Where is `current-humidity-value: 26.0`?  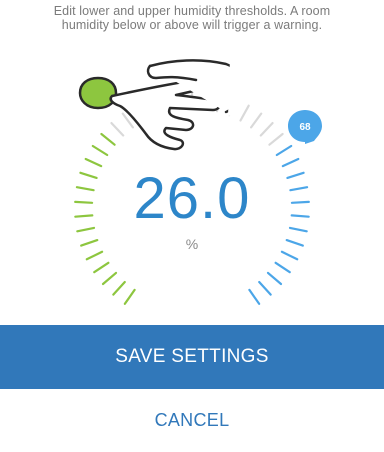 current-humidity-value: 26.0 is located at coordinates (192, 198).